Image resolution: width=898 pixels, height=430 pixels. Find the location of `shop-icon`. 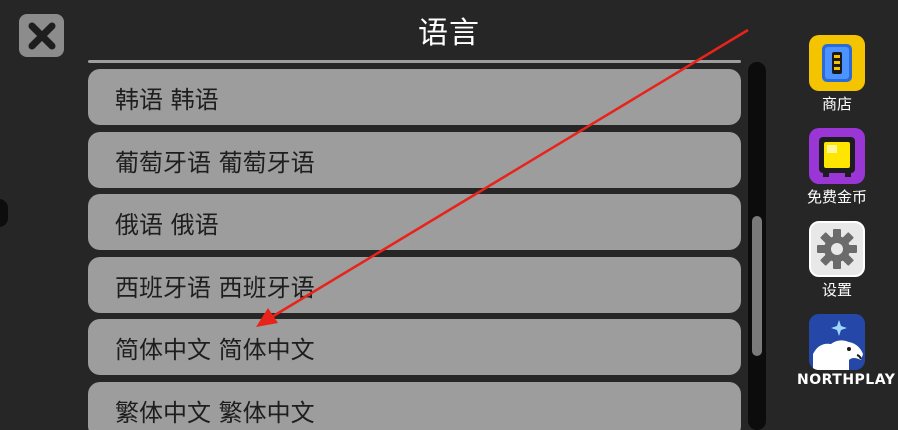

shop-icon is located at coordinates (837, 63).